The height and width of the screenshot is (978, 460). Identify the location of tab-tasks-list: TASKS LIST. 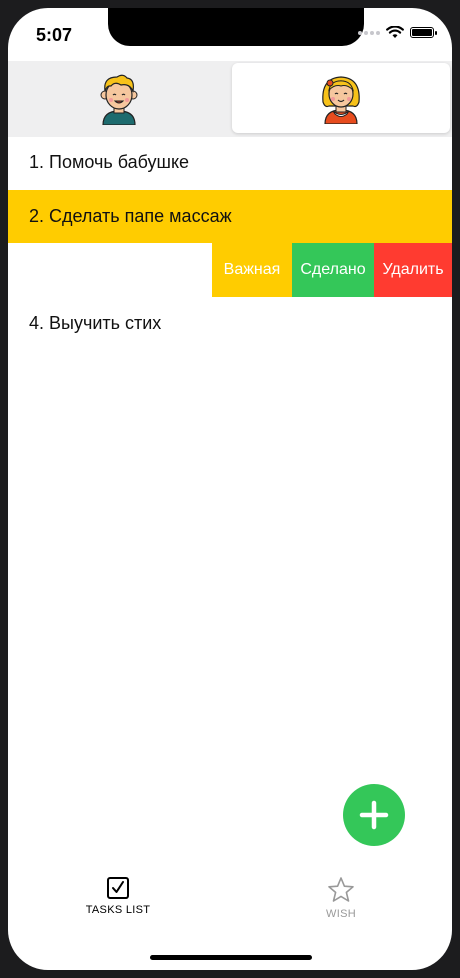
(118, 896).